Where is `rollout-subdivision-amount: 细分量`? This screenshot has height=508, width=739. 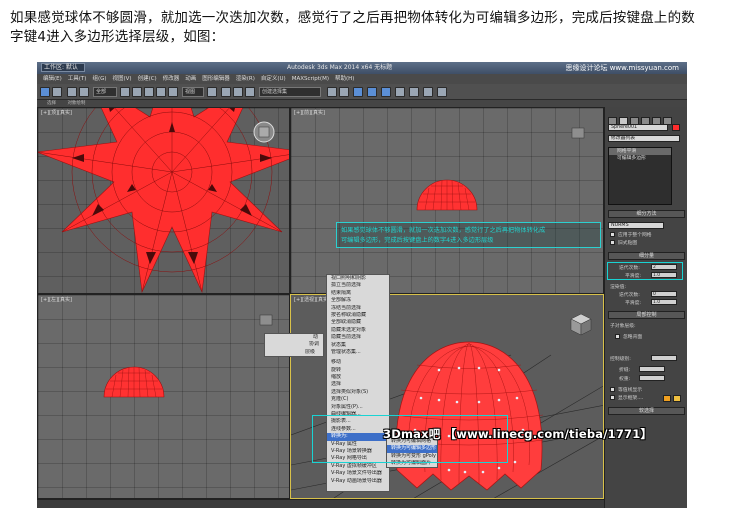 rollout-subdivision-amount: 细分量 is located at coordinates (646, 256).